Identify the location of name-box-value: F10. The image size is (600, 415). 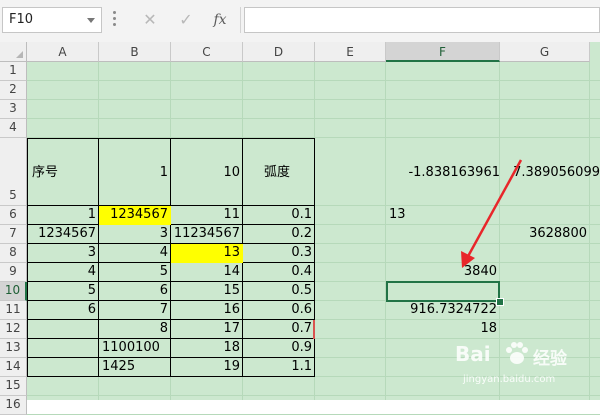
(21, 19).